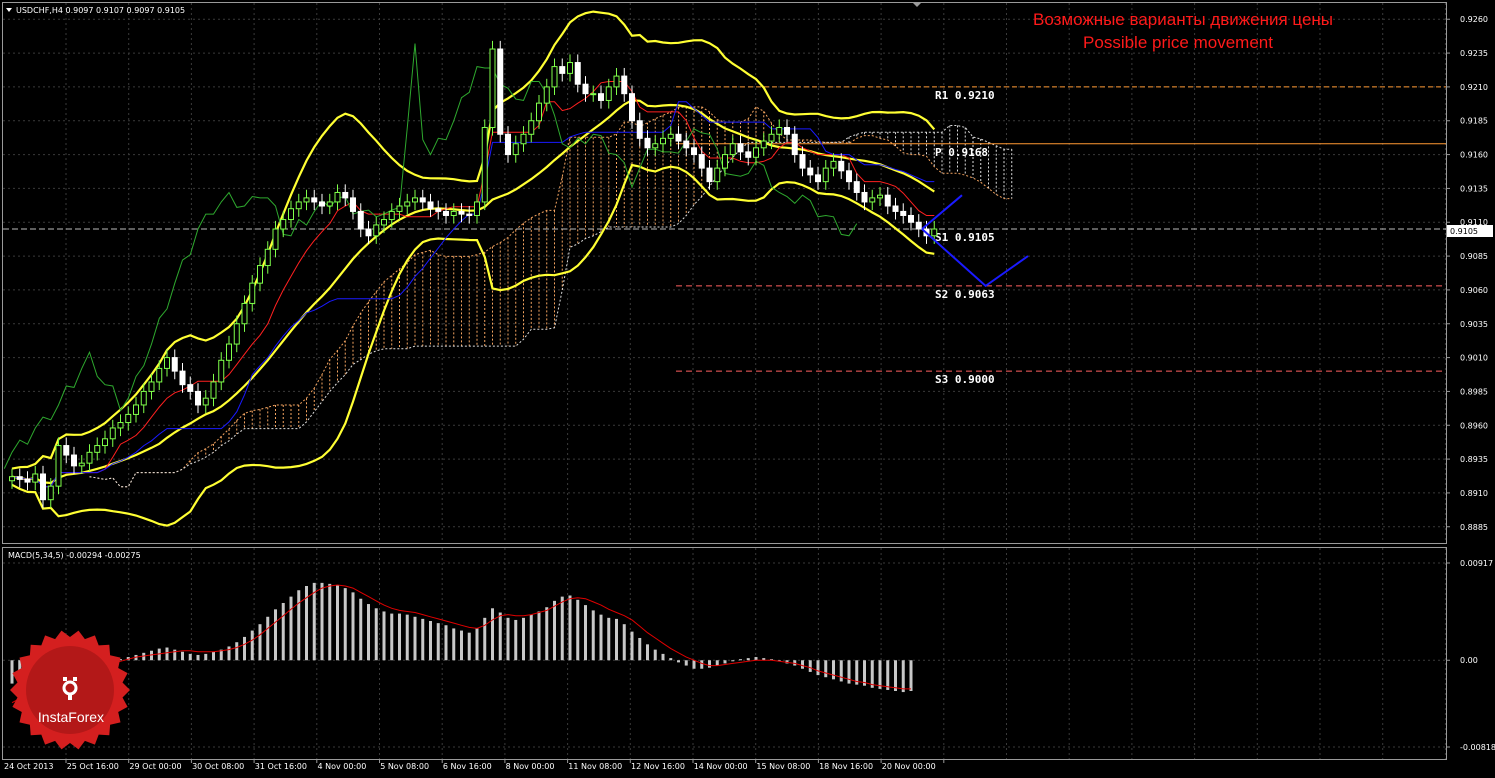  I want to click on time-tick-label: 5 Nov 08:00, so click(404, 766).